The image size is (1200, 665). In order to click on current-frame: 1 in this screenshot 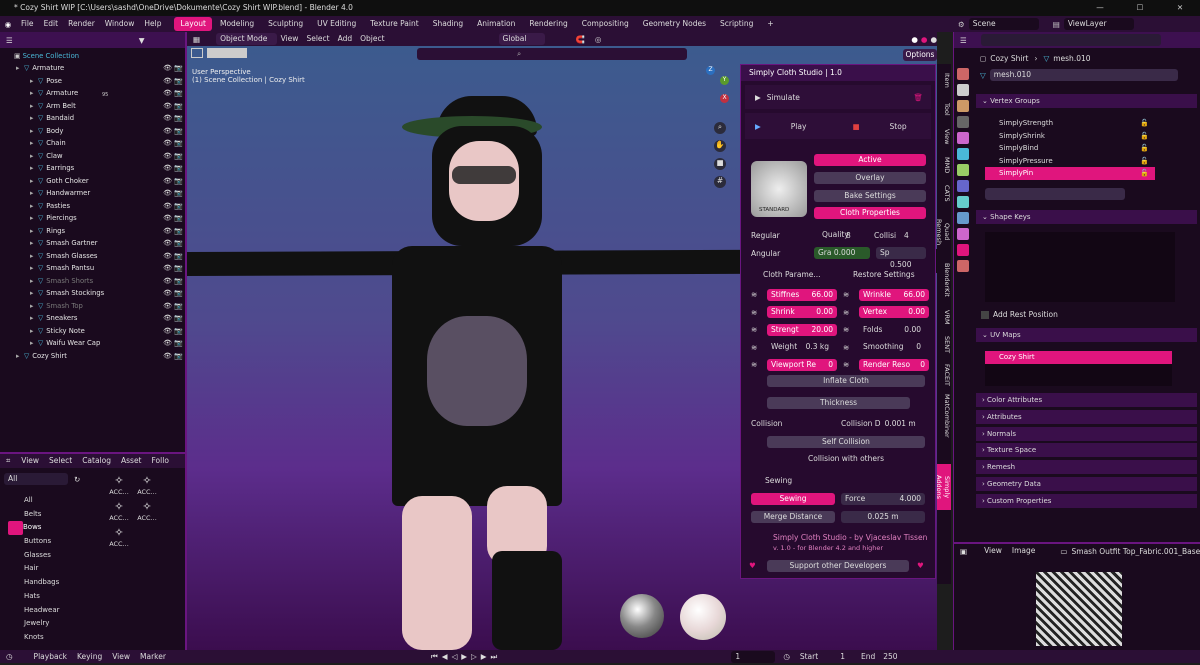, I will do `click(753, 657)`.